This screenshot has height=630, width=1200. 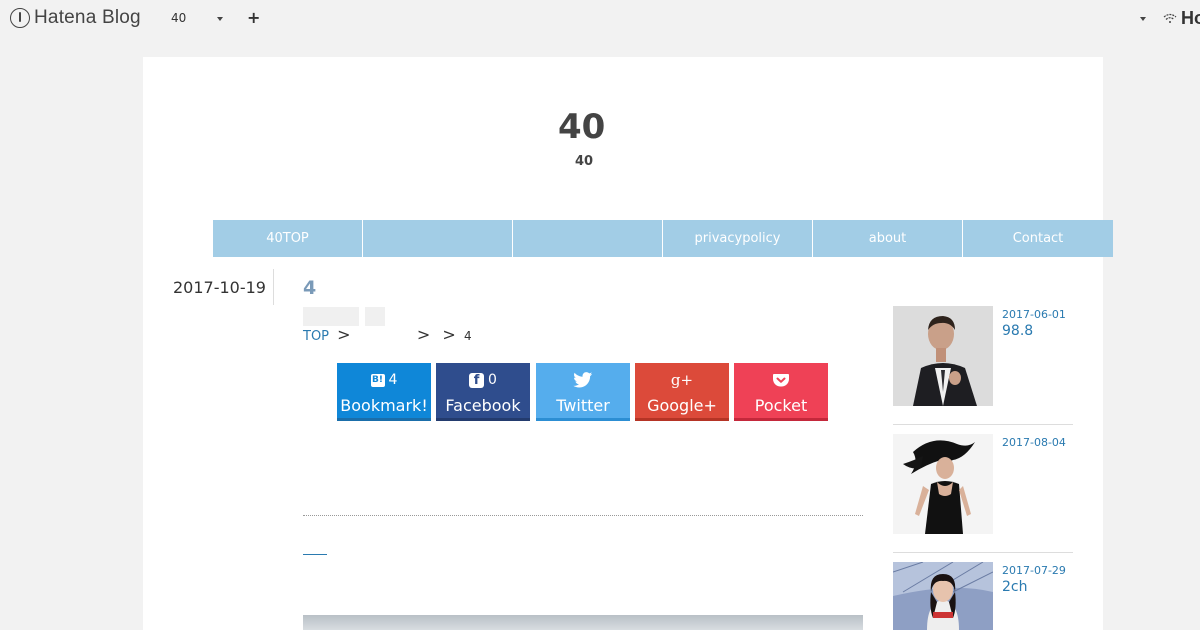 I want to click on toc-link, so click(x=315, y=554).